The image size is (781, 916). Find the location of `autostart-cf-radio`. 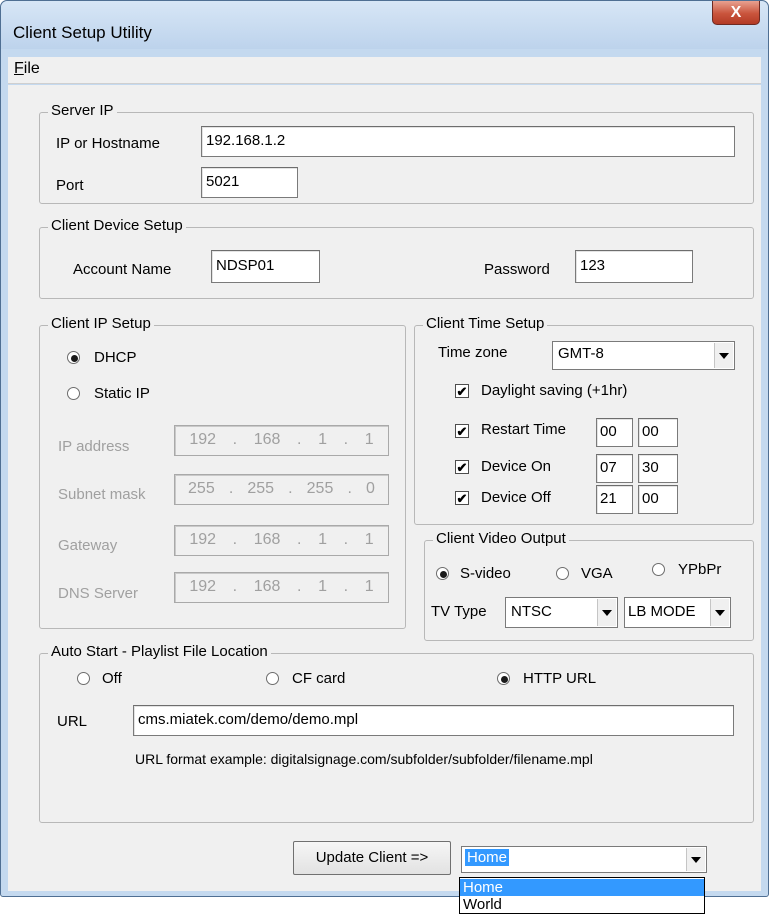

autostart-cf-radio is located at coordinates (272, 678).